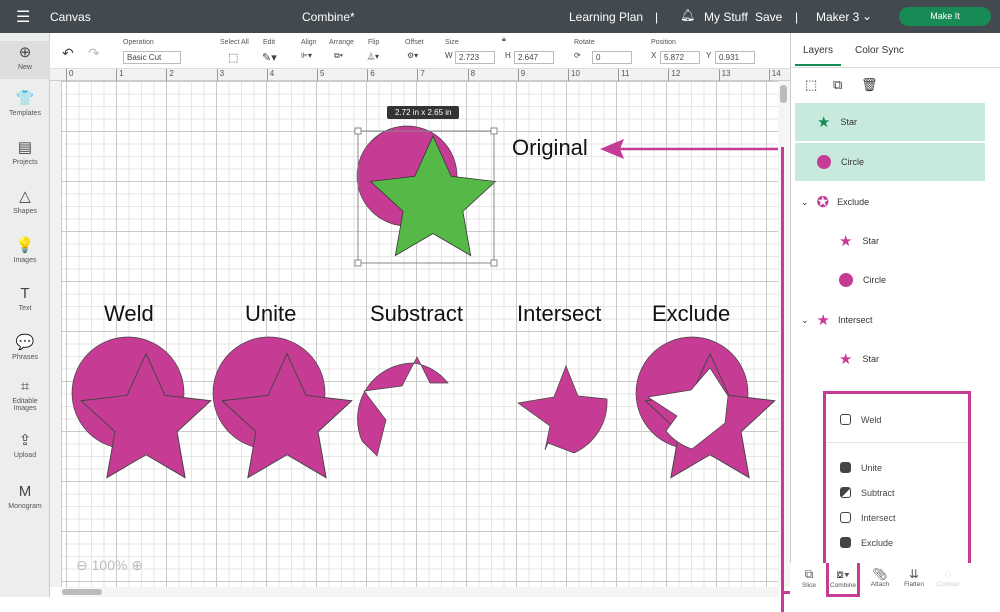  I want to click on sidebar-item-monogram: M Monogram, so click(25, 496).